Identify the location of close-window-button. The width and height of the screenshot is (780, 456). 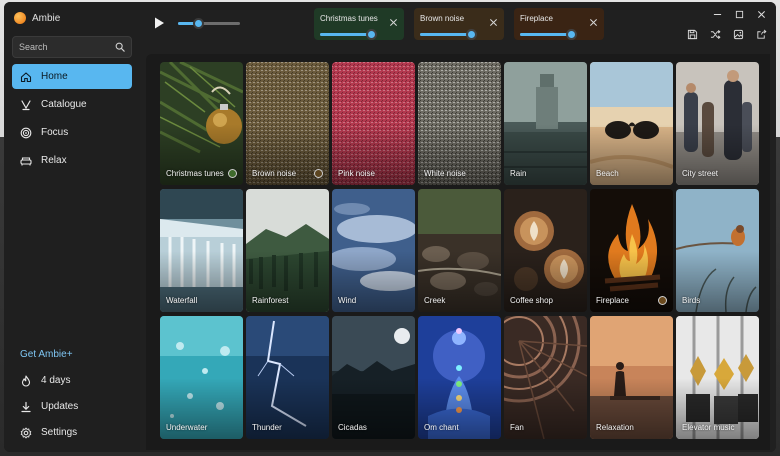
(761, 14).